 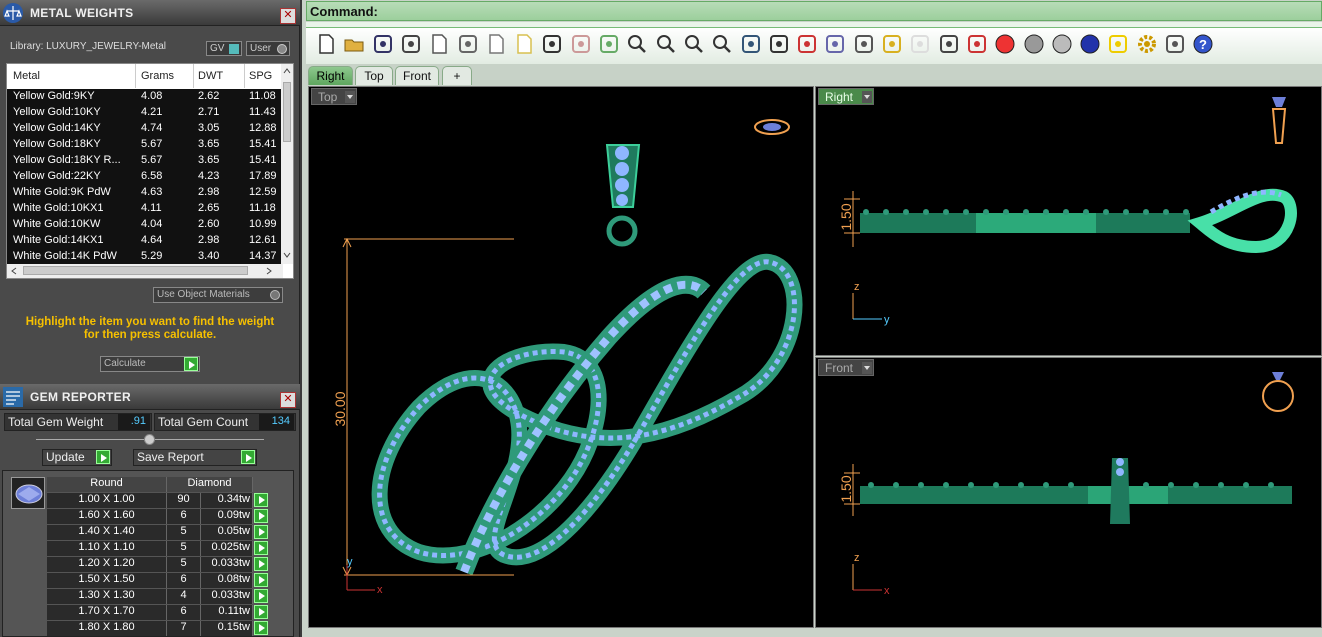 I want to click on table-row: White Gold:14K PdW 5.29 3.40 14.37, so click(x=145, y=257).